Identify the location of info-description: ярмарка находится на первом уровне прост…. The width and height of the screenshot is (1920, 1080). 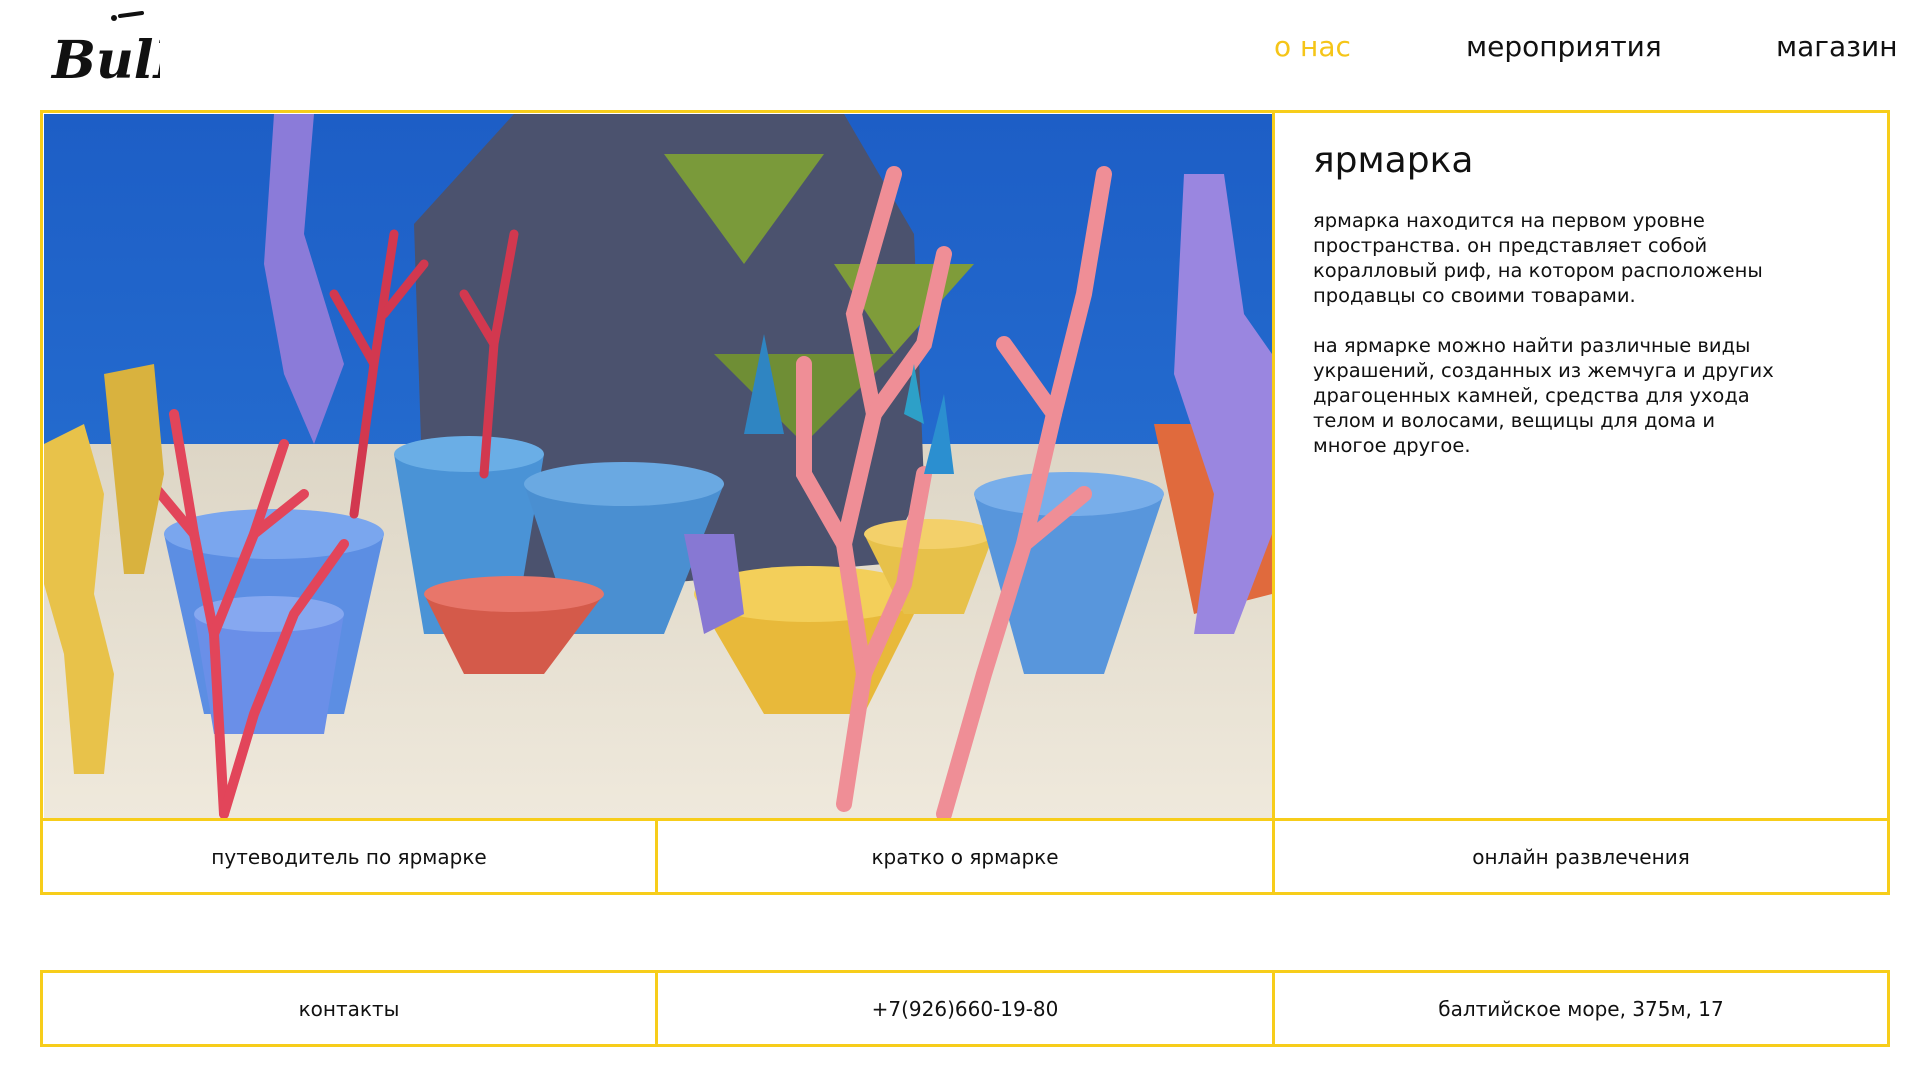
(1553, 345).